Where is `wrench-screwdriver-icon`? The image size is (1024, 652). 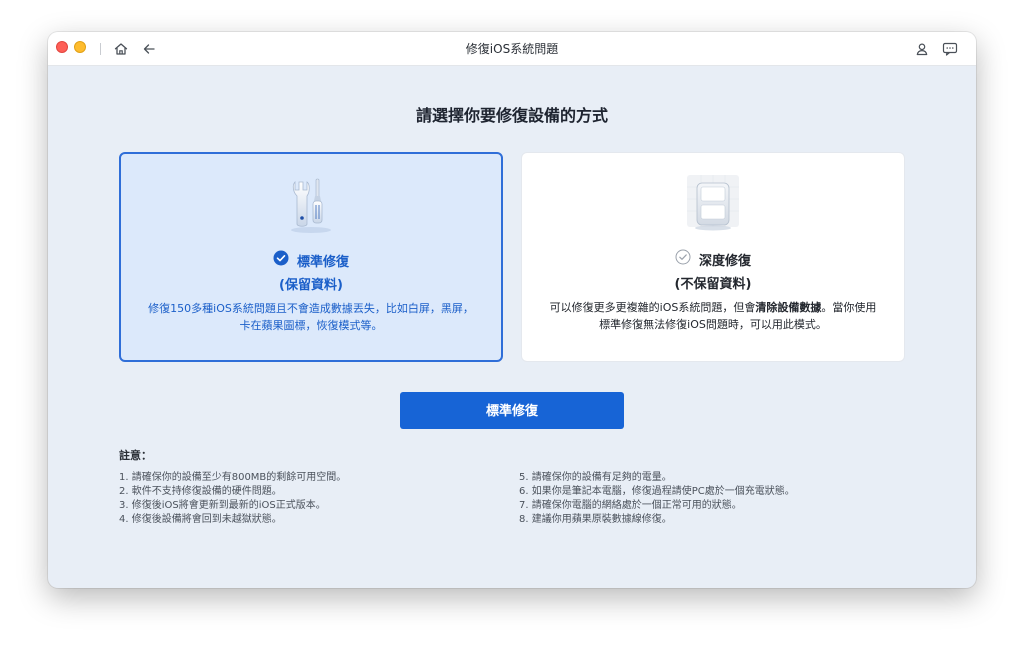
wrench-screwdriver-icon is located at coordinates (311, 204).